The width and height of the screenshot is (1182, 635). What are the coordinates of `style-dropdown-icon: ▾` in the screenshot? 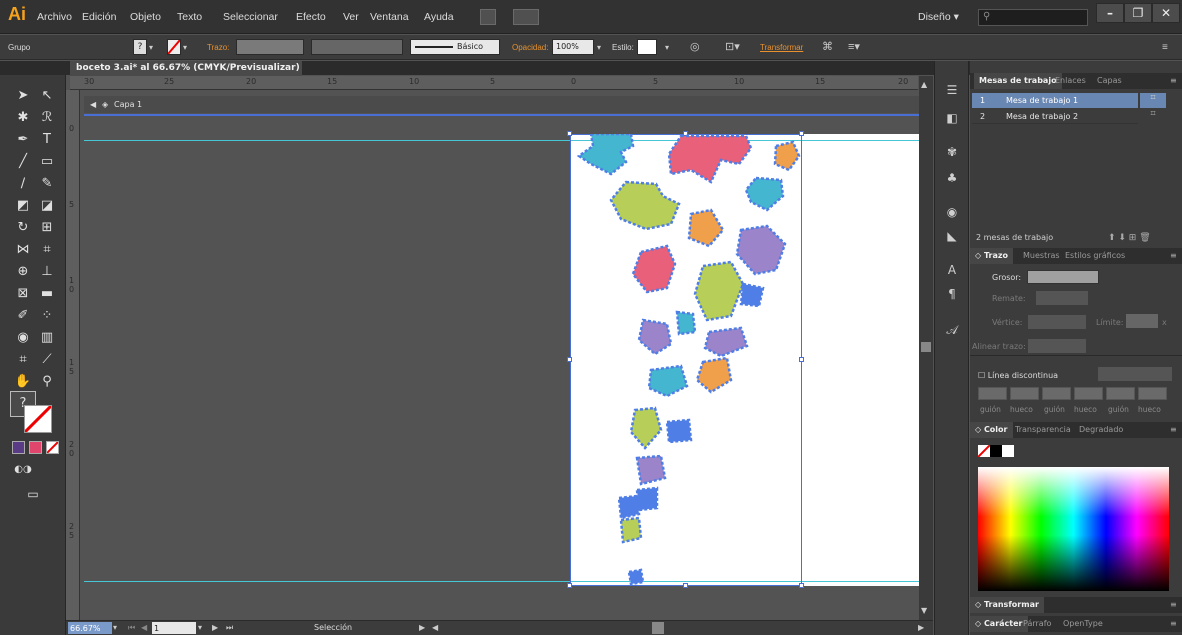 It's located at (667, 47).